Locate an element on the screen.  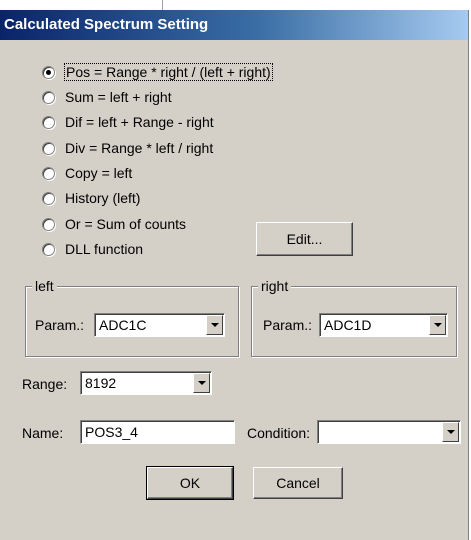
radio-option-pos: Pos = Range * right / (left + right) is located at coordinates (157, 72).